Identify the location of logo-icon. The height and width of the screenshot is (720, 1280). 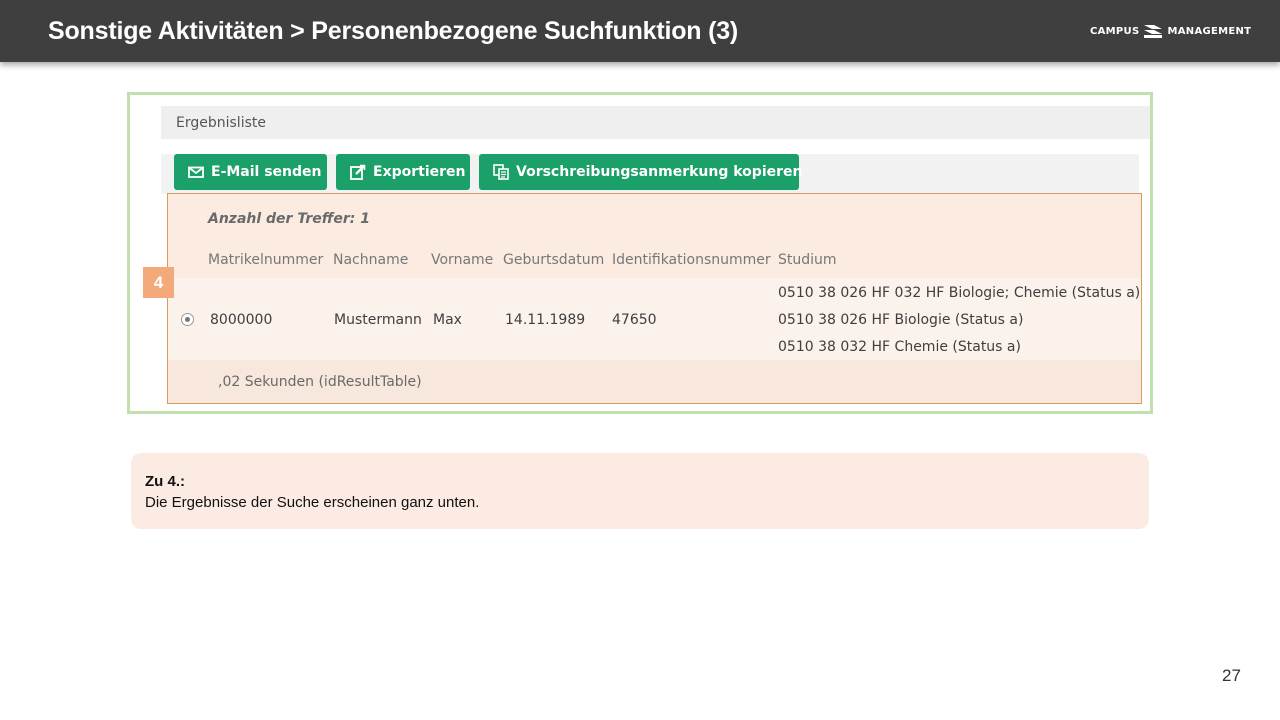
(1153, 31).